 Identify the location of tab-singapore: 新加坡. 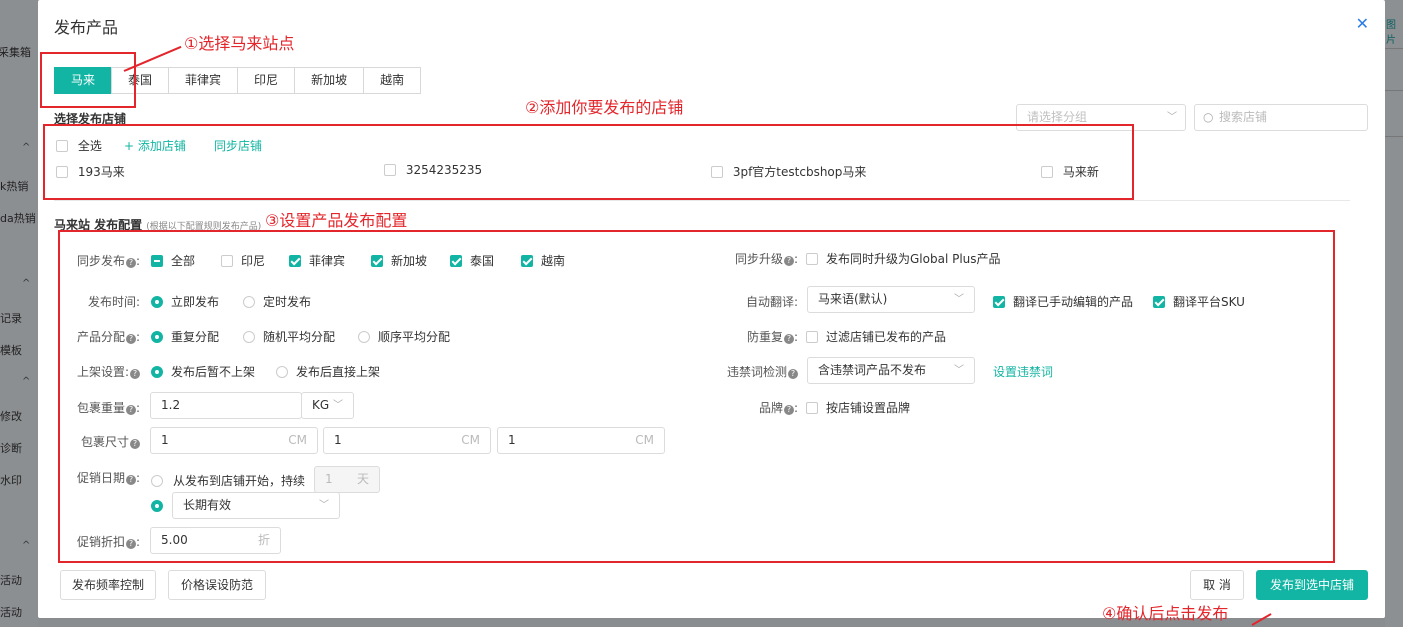
(329, 80).